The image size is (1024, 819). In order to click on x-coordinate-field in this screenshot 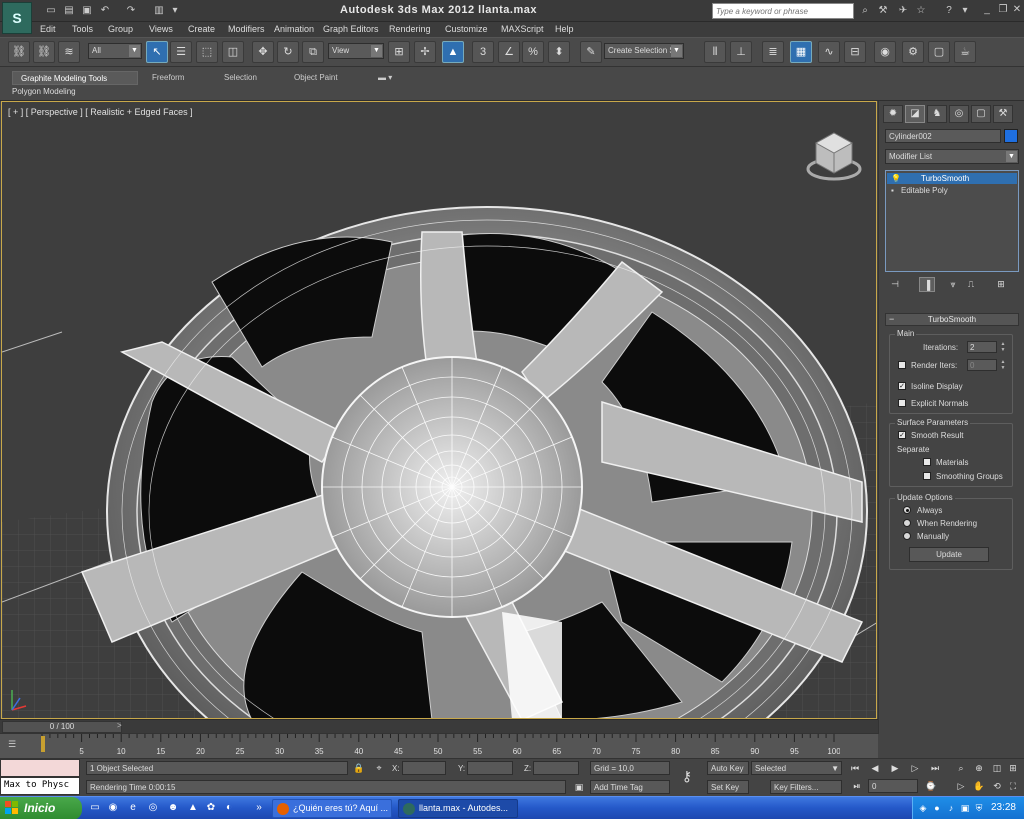, I will do `click(424, 768)`.